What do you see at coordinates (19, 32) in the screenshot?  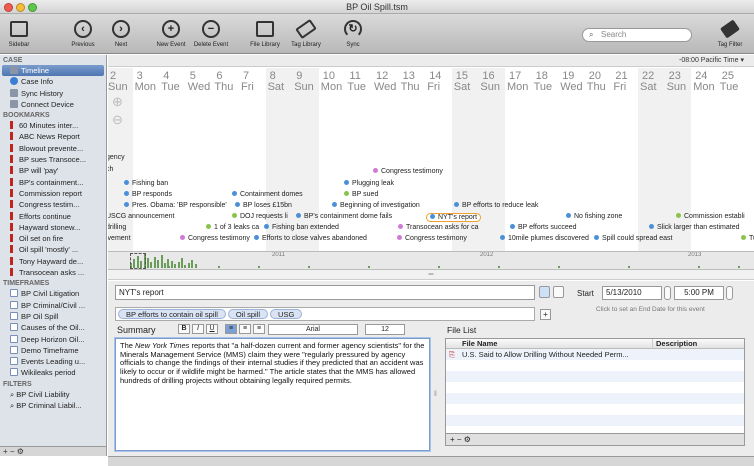 I see `sidebar-button: Sidebar` at bounding box center [19, 32].